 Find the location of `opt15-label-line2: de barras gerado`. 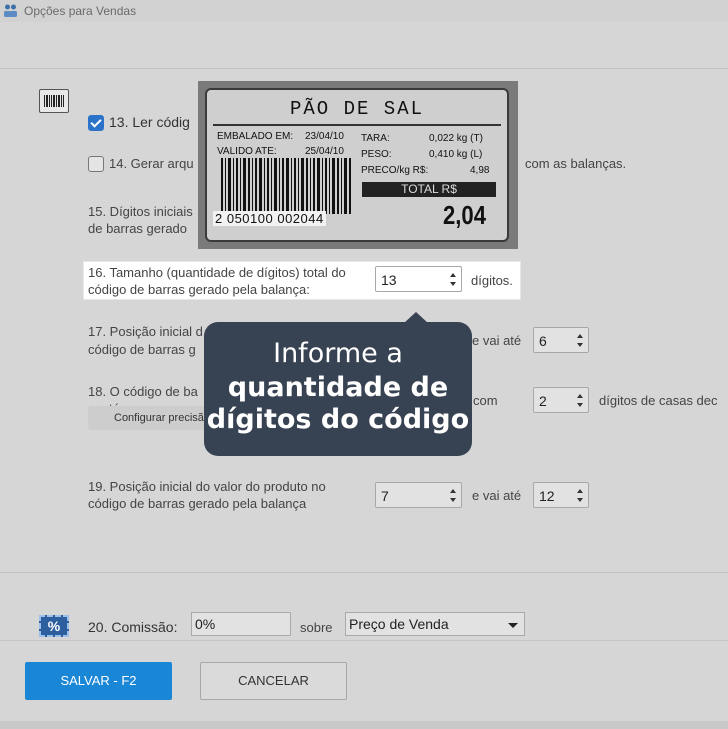

opt15-label-line2: de barras gerado is located at coordinates (138, 228).